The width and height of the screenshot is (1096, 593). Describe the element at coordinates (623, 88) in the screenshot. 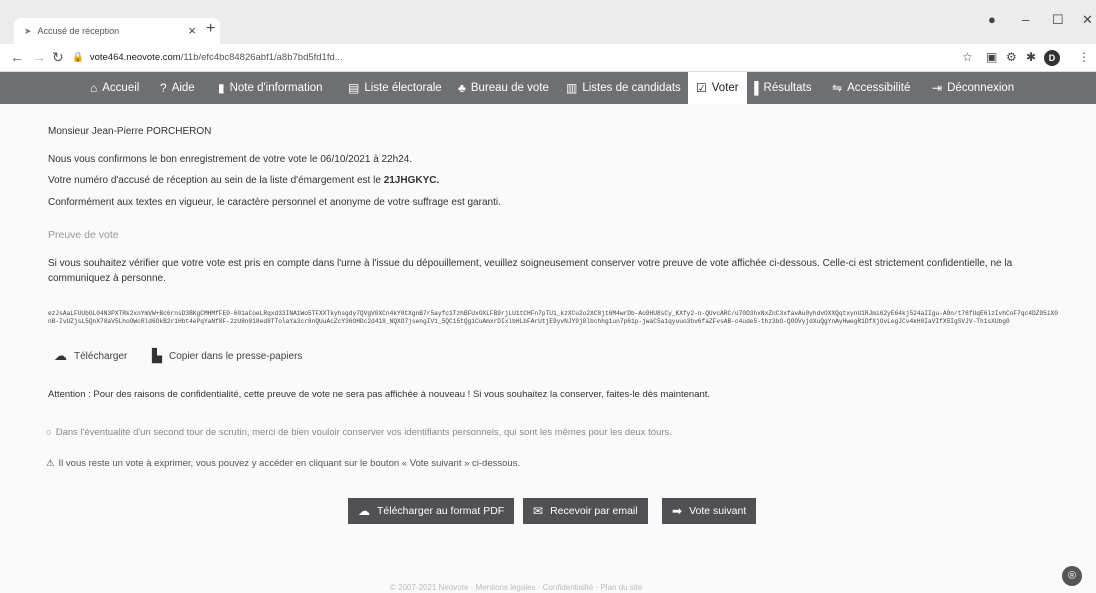

I see `nav-listes-candidats: ▥ Listes de candidats` at that location.